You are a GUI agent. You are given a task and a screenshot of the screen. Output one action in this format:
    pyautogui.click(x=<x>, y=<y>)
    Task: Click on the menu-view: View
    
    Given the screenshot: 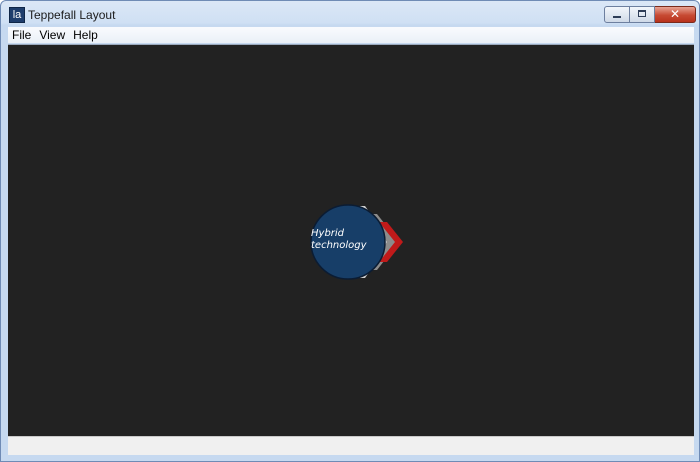 What is the action you would take?
    pyautogui.click(x=52, y=35)
    